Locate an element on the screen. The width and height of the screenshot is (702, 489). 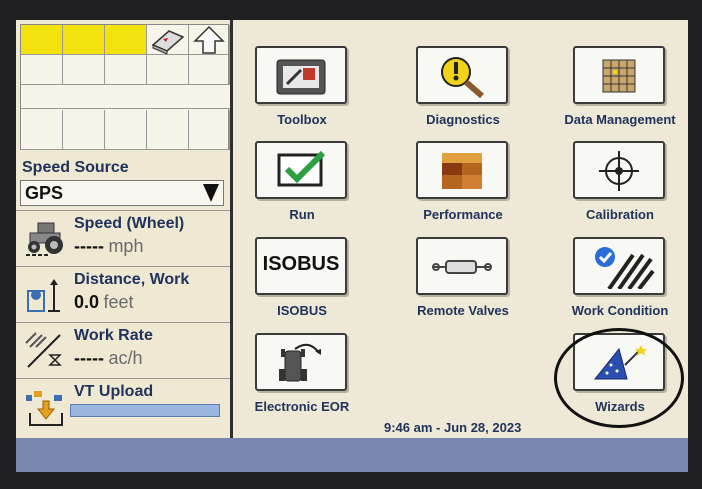
app-toolbox: Toolbox is located at coordinates (302, 96).